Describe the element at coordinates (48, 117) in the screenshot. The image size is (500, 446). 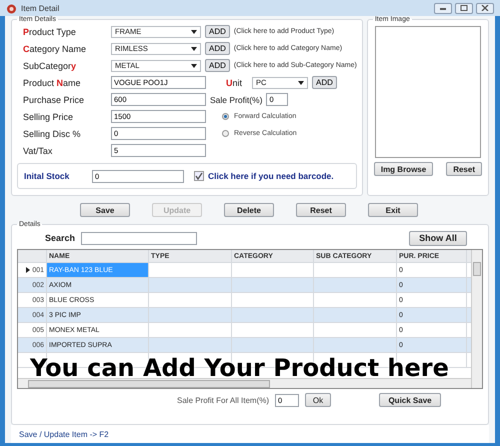
I see `field-label: Selling Price` at that location.